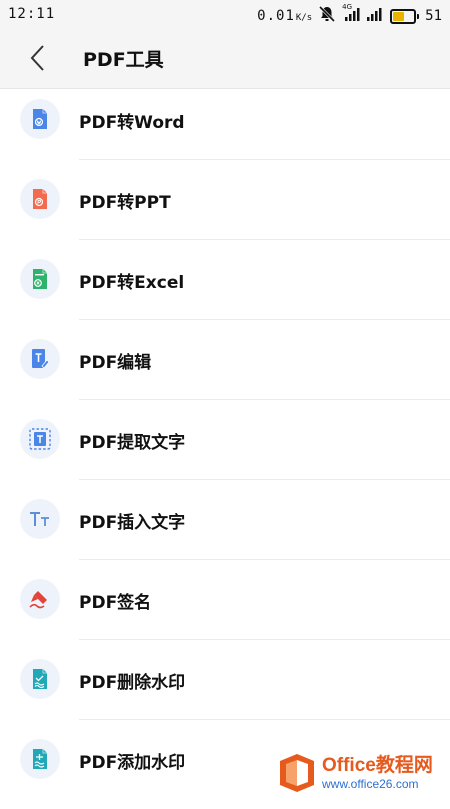  What do you see at coordinates (132, 283) in the screenshot?
I see `tool-label: PDF转Excel` at bounding box center [132, 283].